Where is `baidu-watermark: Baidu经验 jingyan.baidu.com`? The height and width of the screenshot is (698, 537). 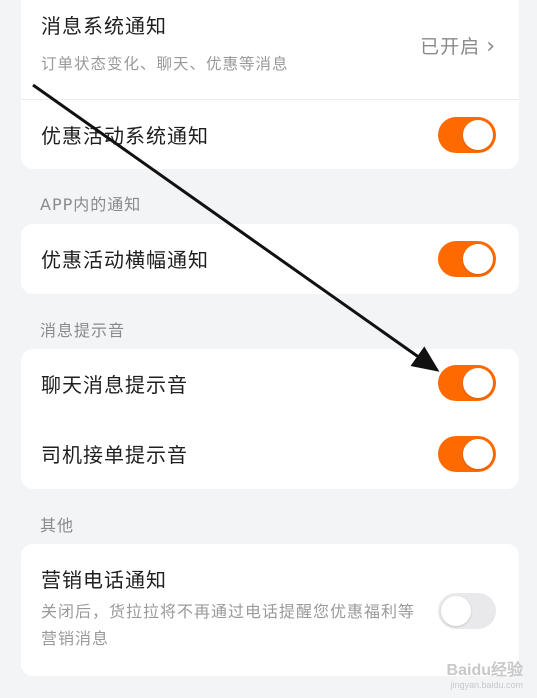 baidu-watermark: Baidu经验 jingyan.baidu.com is located at coordinates (485, 673).